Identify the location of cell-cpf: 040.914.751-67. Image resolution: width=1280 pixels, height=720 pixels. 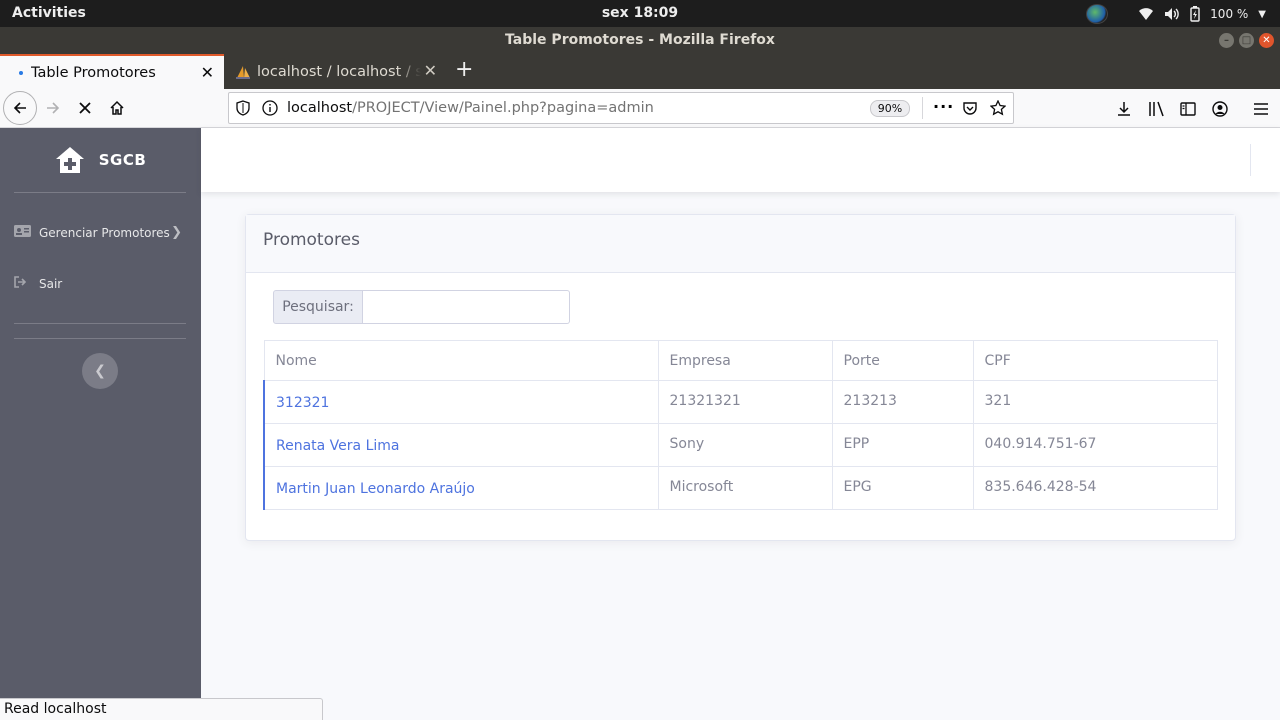
(1095, 445).